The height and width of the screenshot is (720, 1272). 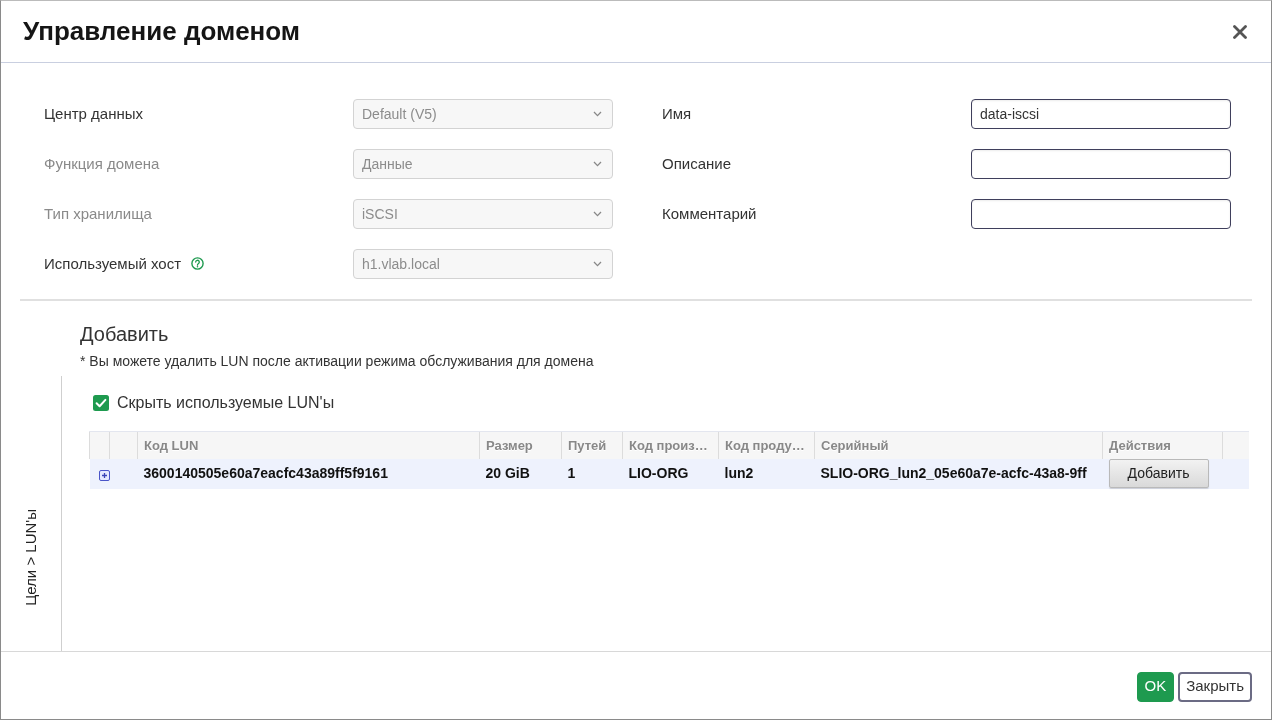 What do you see at coordinates (1155, 686) in the screenshot?
I see `ok-button: OK` at bounding box center [1155, 686].